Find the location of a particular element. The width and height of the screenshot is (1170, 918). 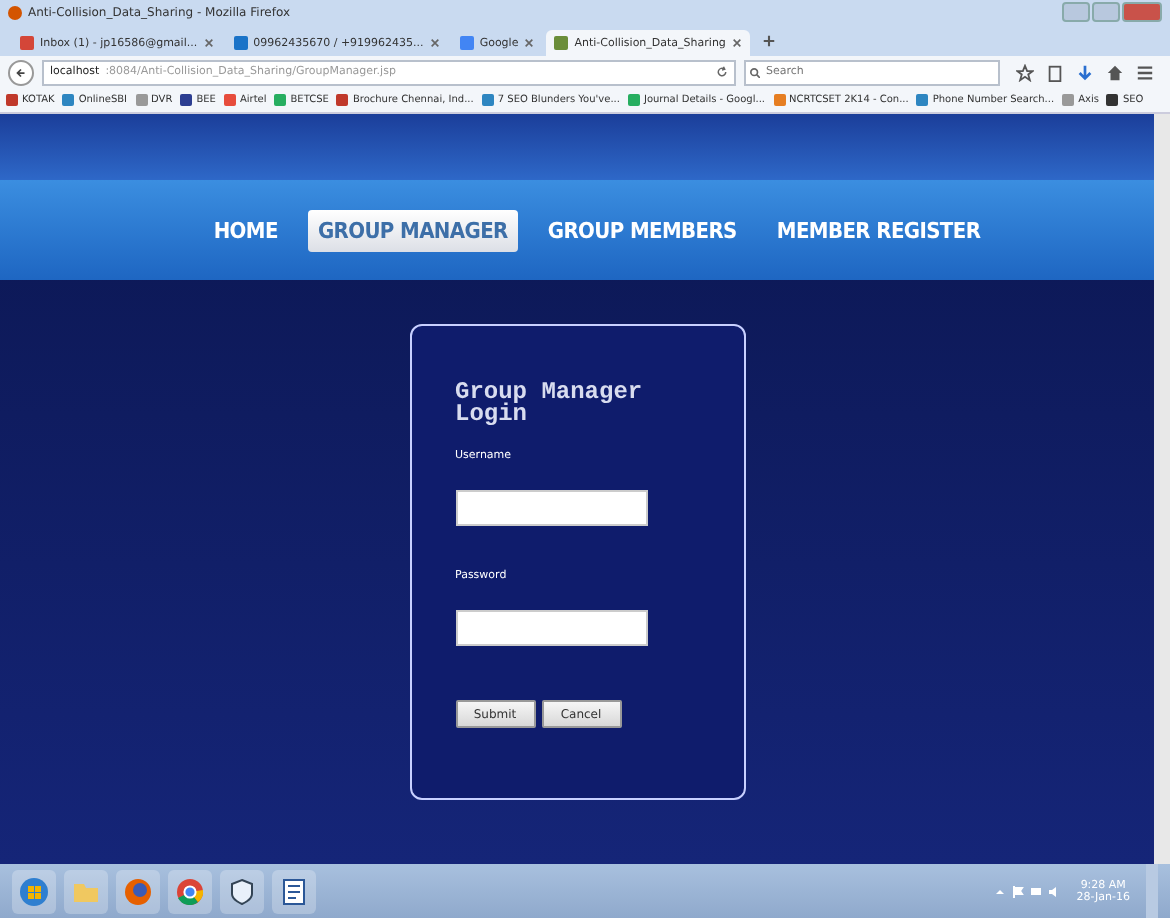

login-title: Group Manager Login is located at coordinates (550, 404).